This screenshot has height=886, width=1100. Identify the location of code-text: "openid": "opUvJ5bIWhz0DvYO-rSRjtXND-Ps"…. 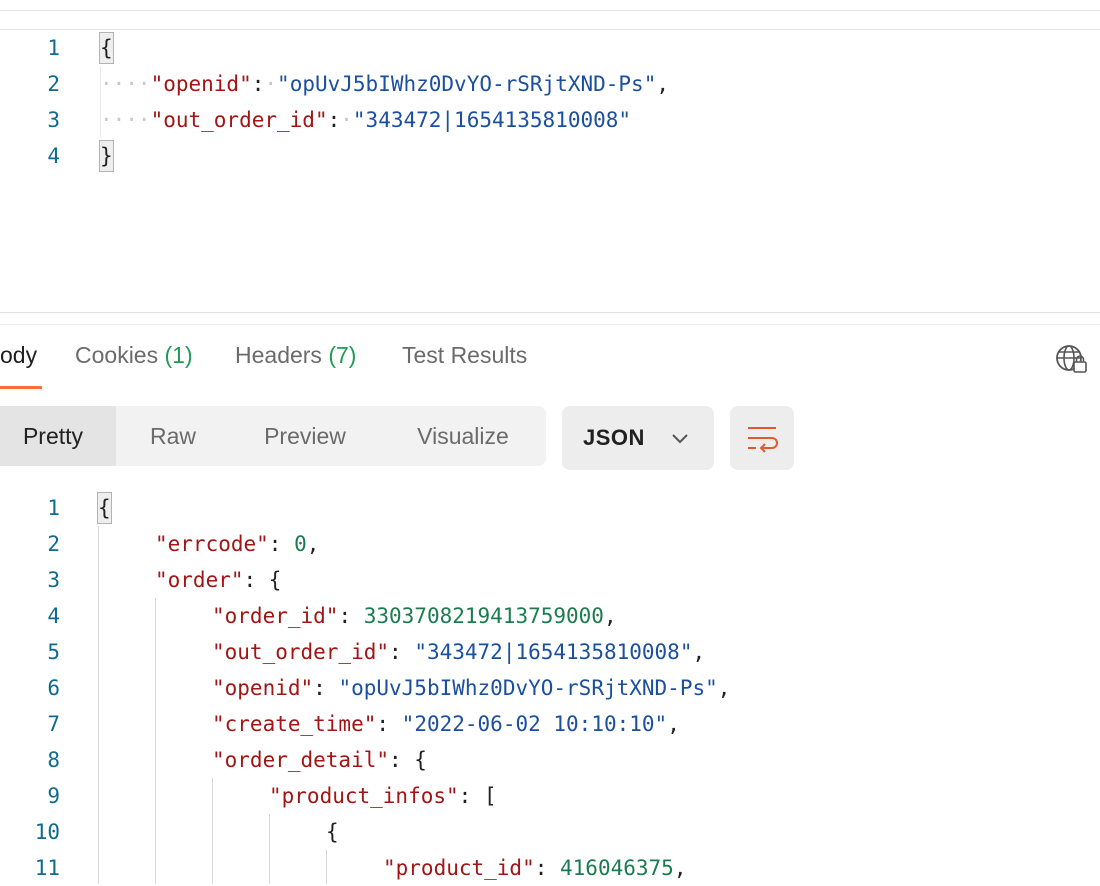
(471, 688).